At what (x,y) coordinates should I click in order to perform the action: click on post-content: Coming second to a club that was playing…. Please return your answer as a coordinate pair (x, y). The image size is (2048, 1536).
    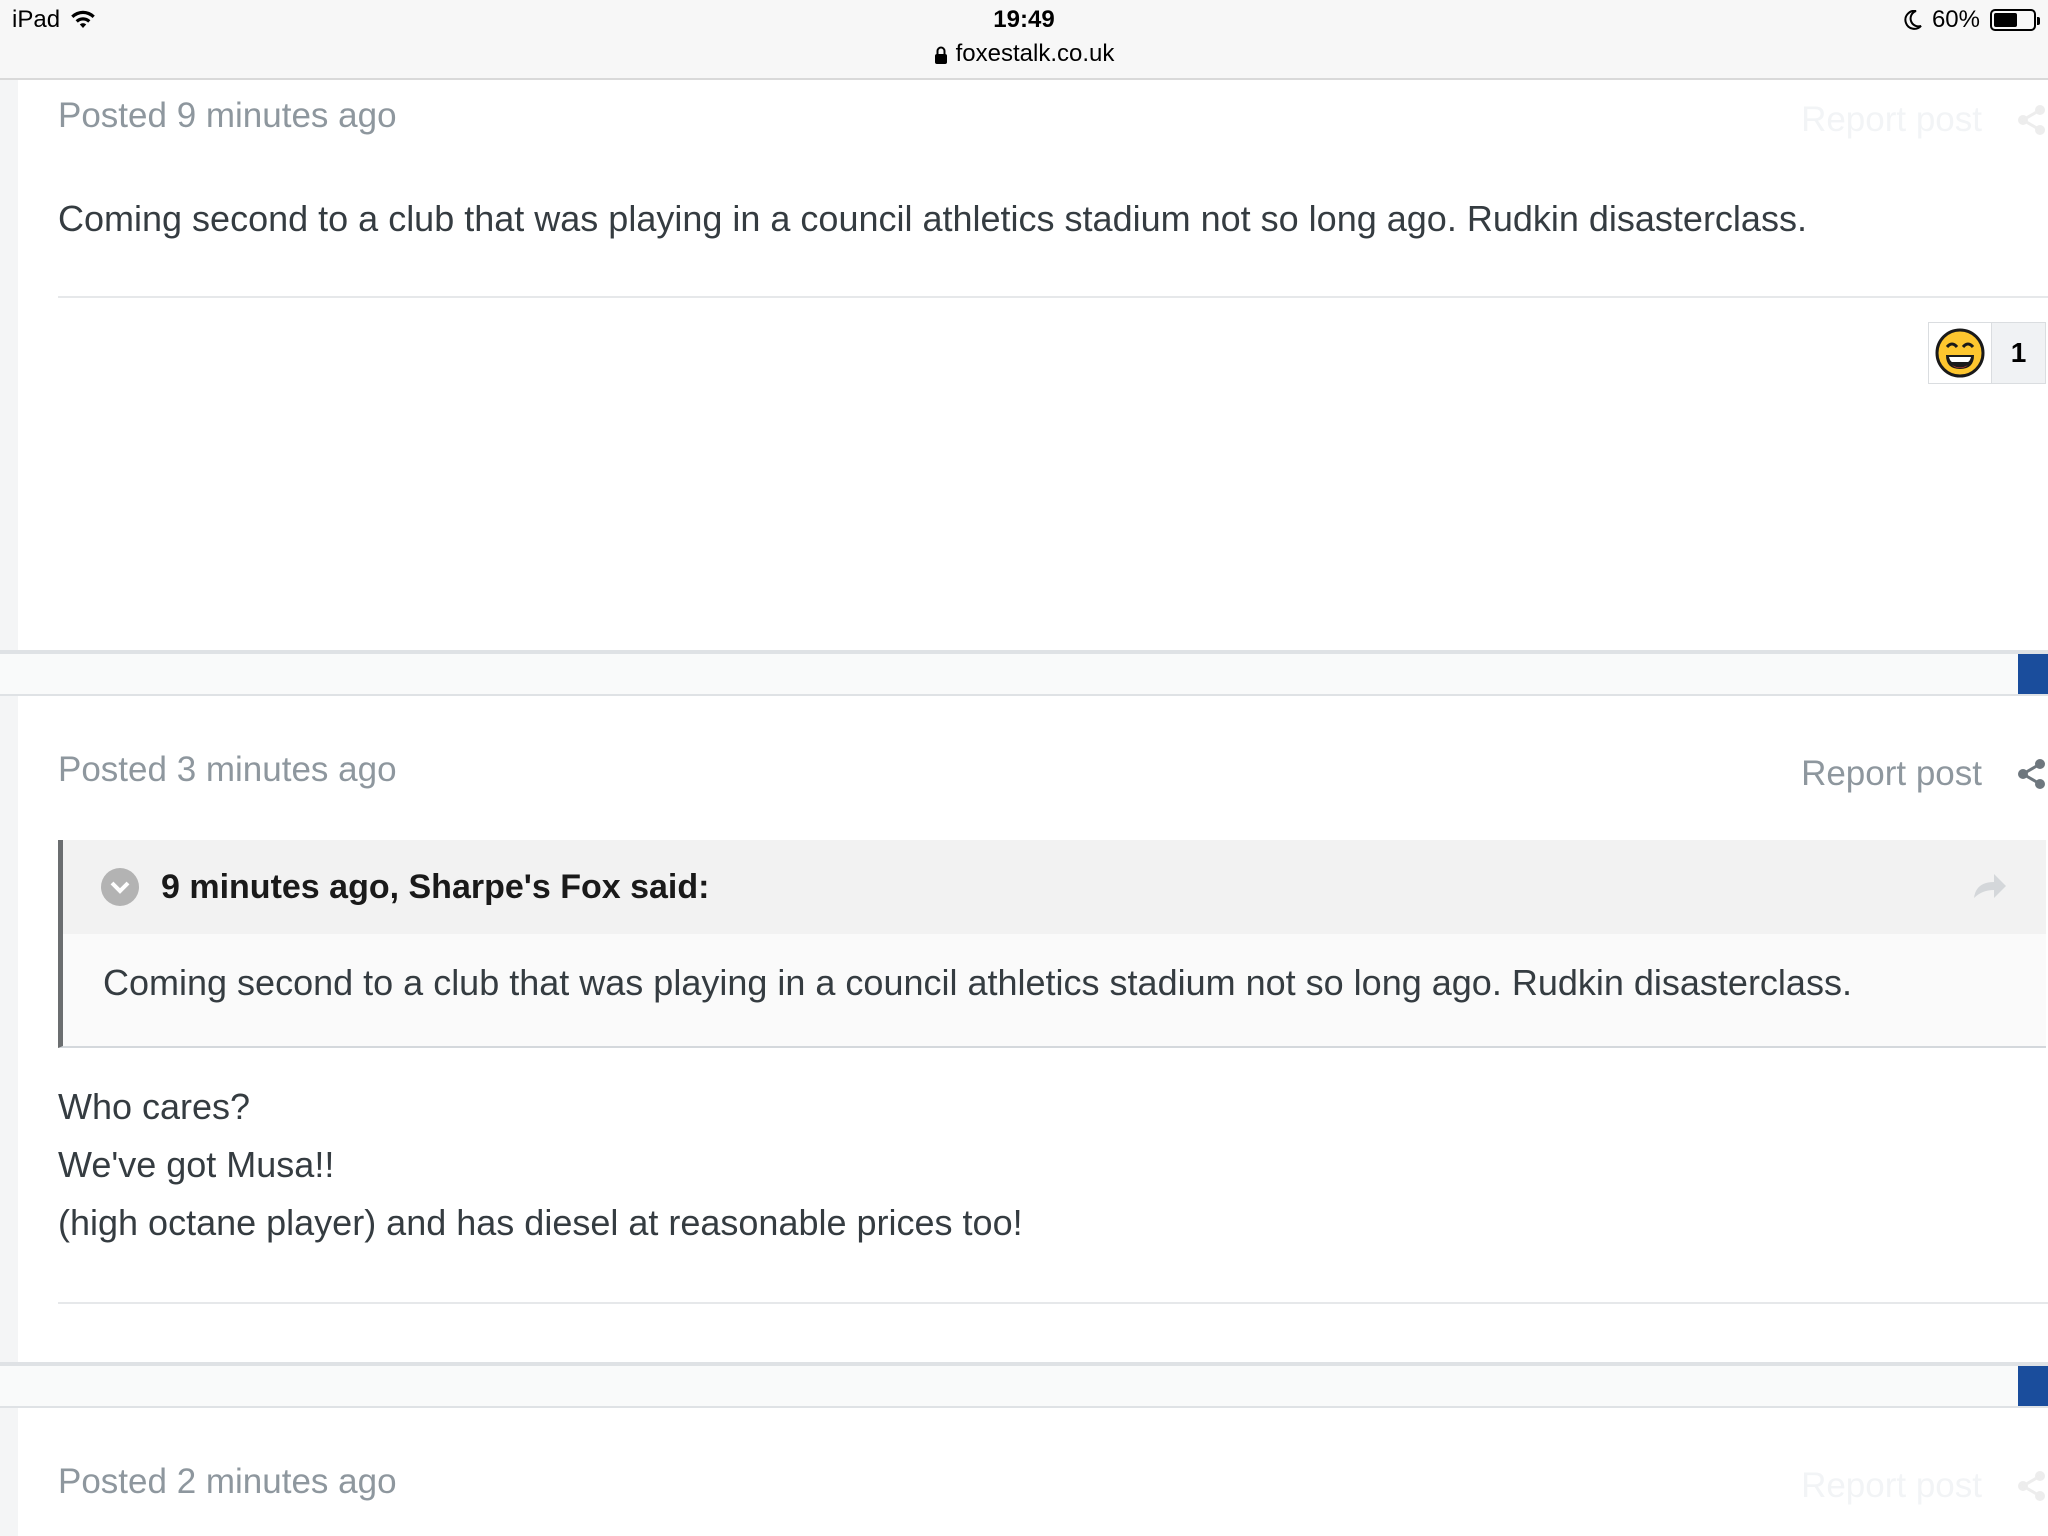
    Looking at the image, I should click on (932, 218).